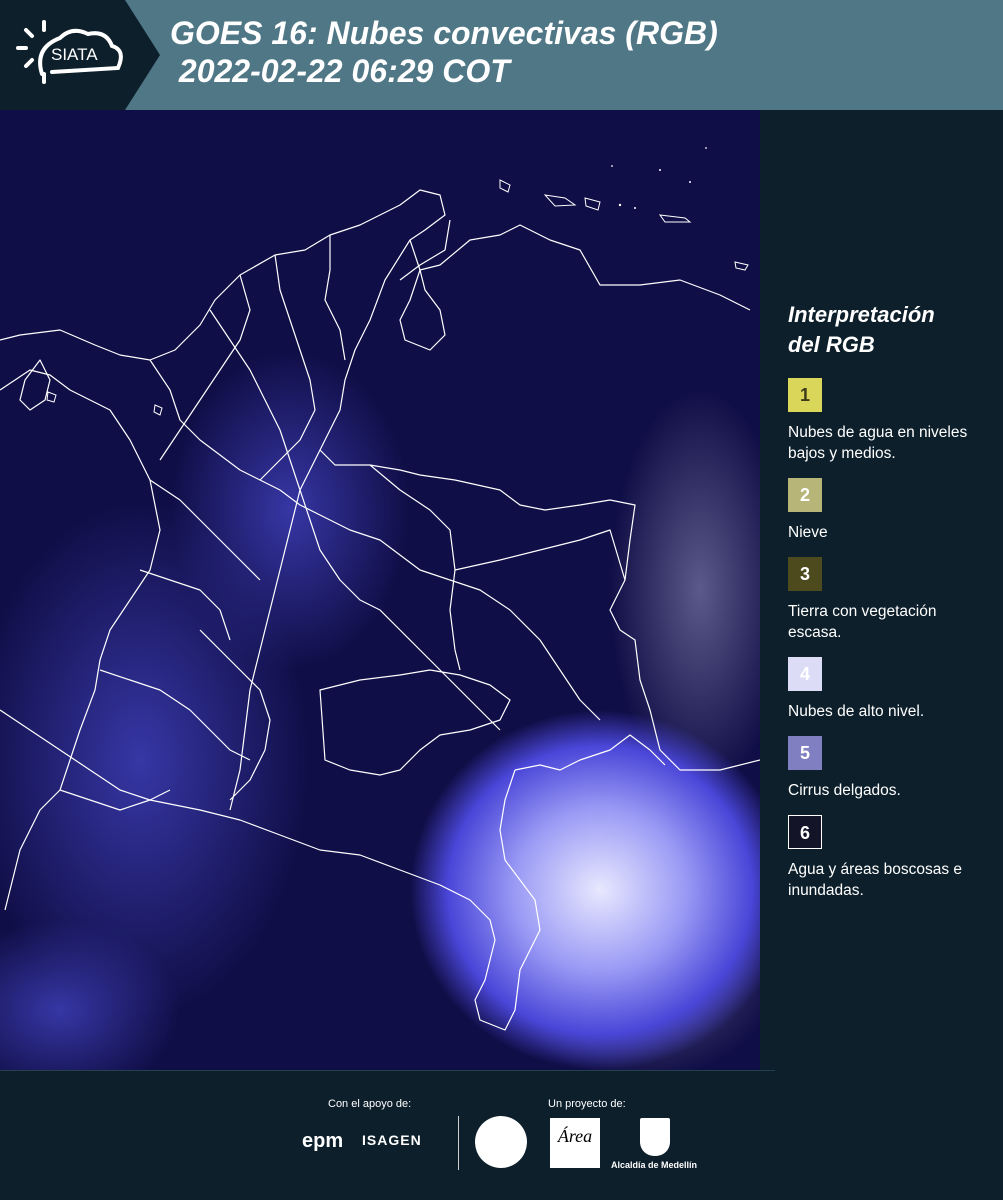  What do you see at coordinates (861, 329) in the screenshot?
I see `legend-title: Interpretación del RGB` at bounding box center [861, 329].